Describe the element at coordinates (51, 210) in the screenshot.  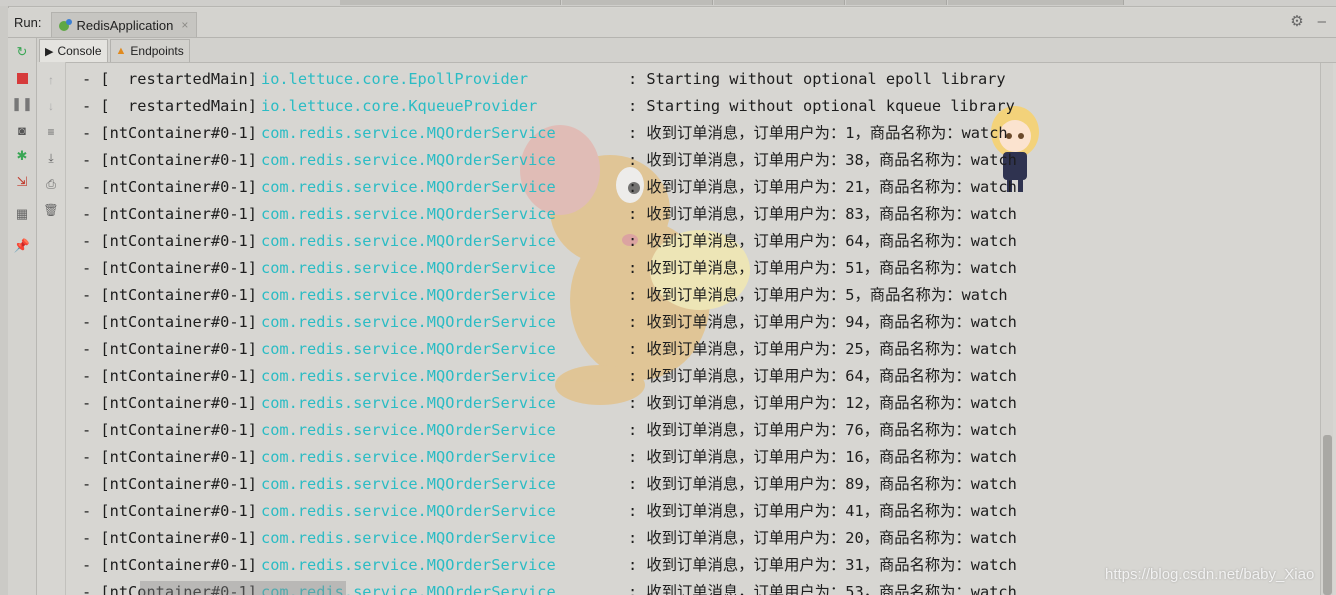
I see `trash-icon: 🗑` at that location.